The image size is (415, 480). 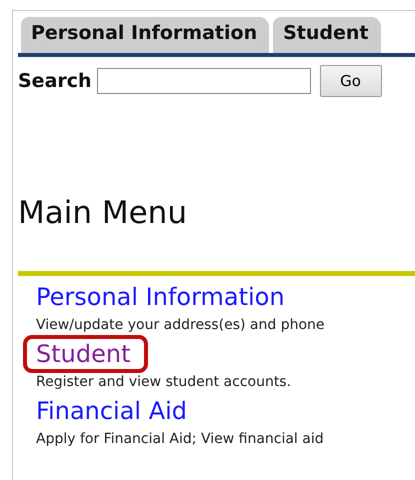 What do you see at coordinates (145, 35) in the screenshot?
I see `tab: Personal Information` at bounding box center [145, 35].